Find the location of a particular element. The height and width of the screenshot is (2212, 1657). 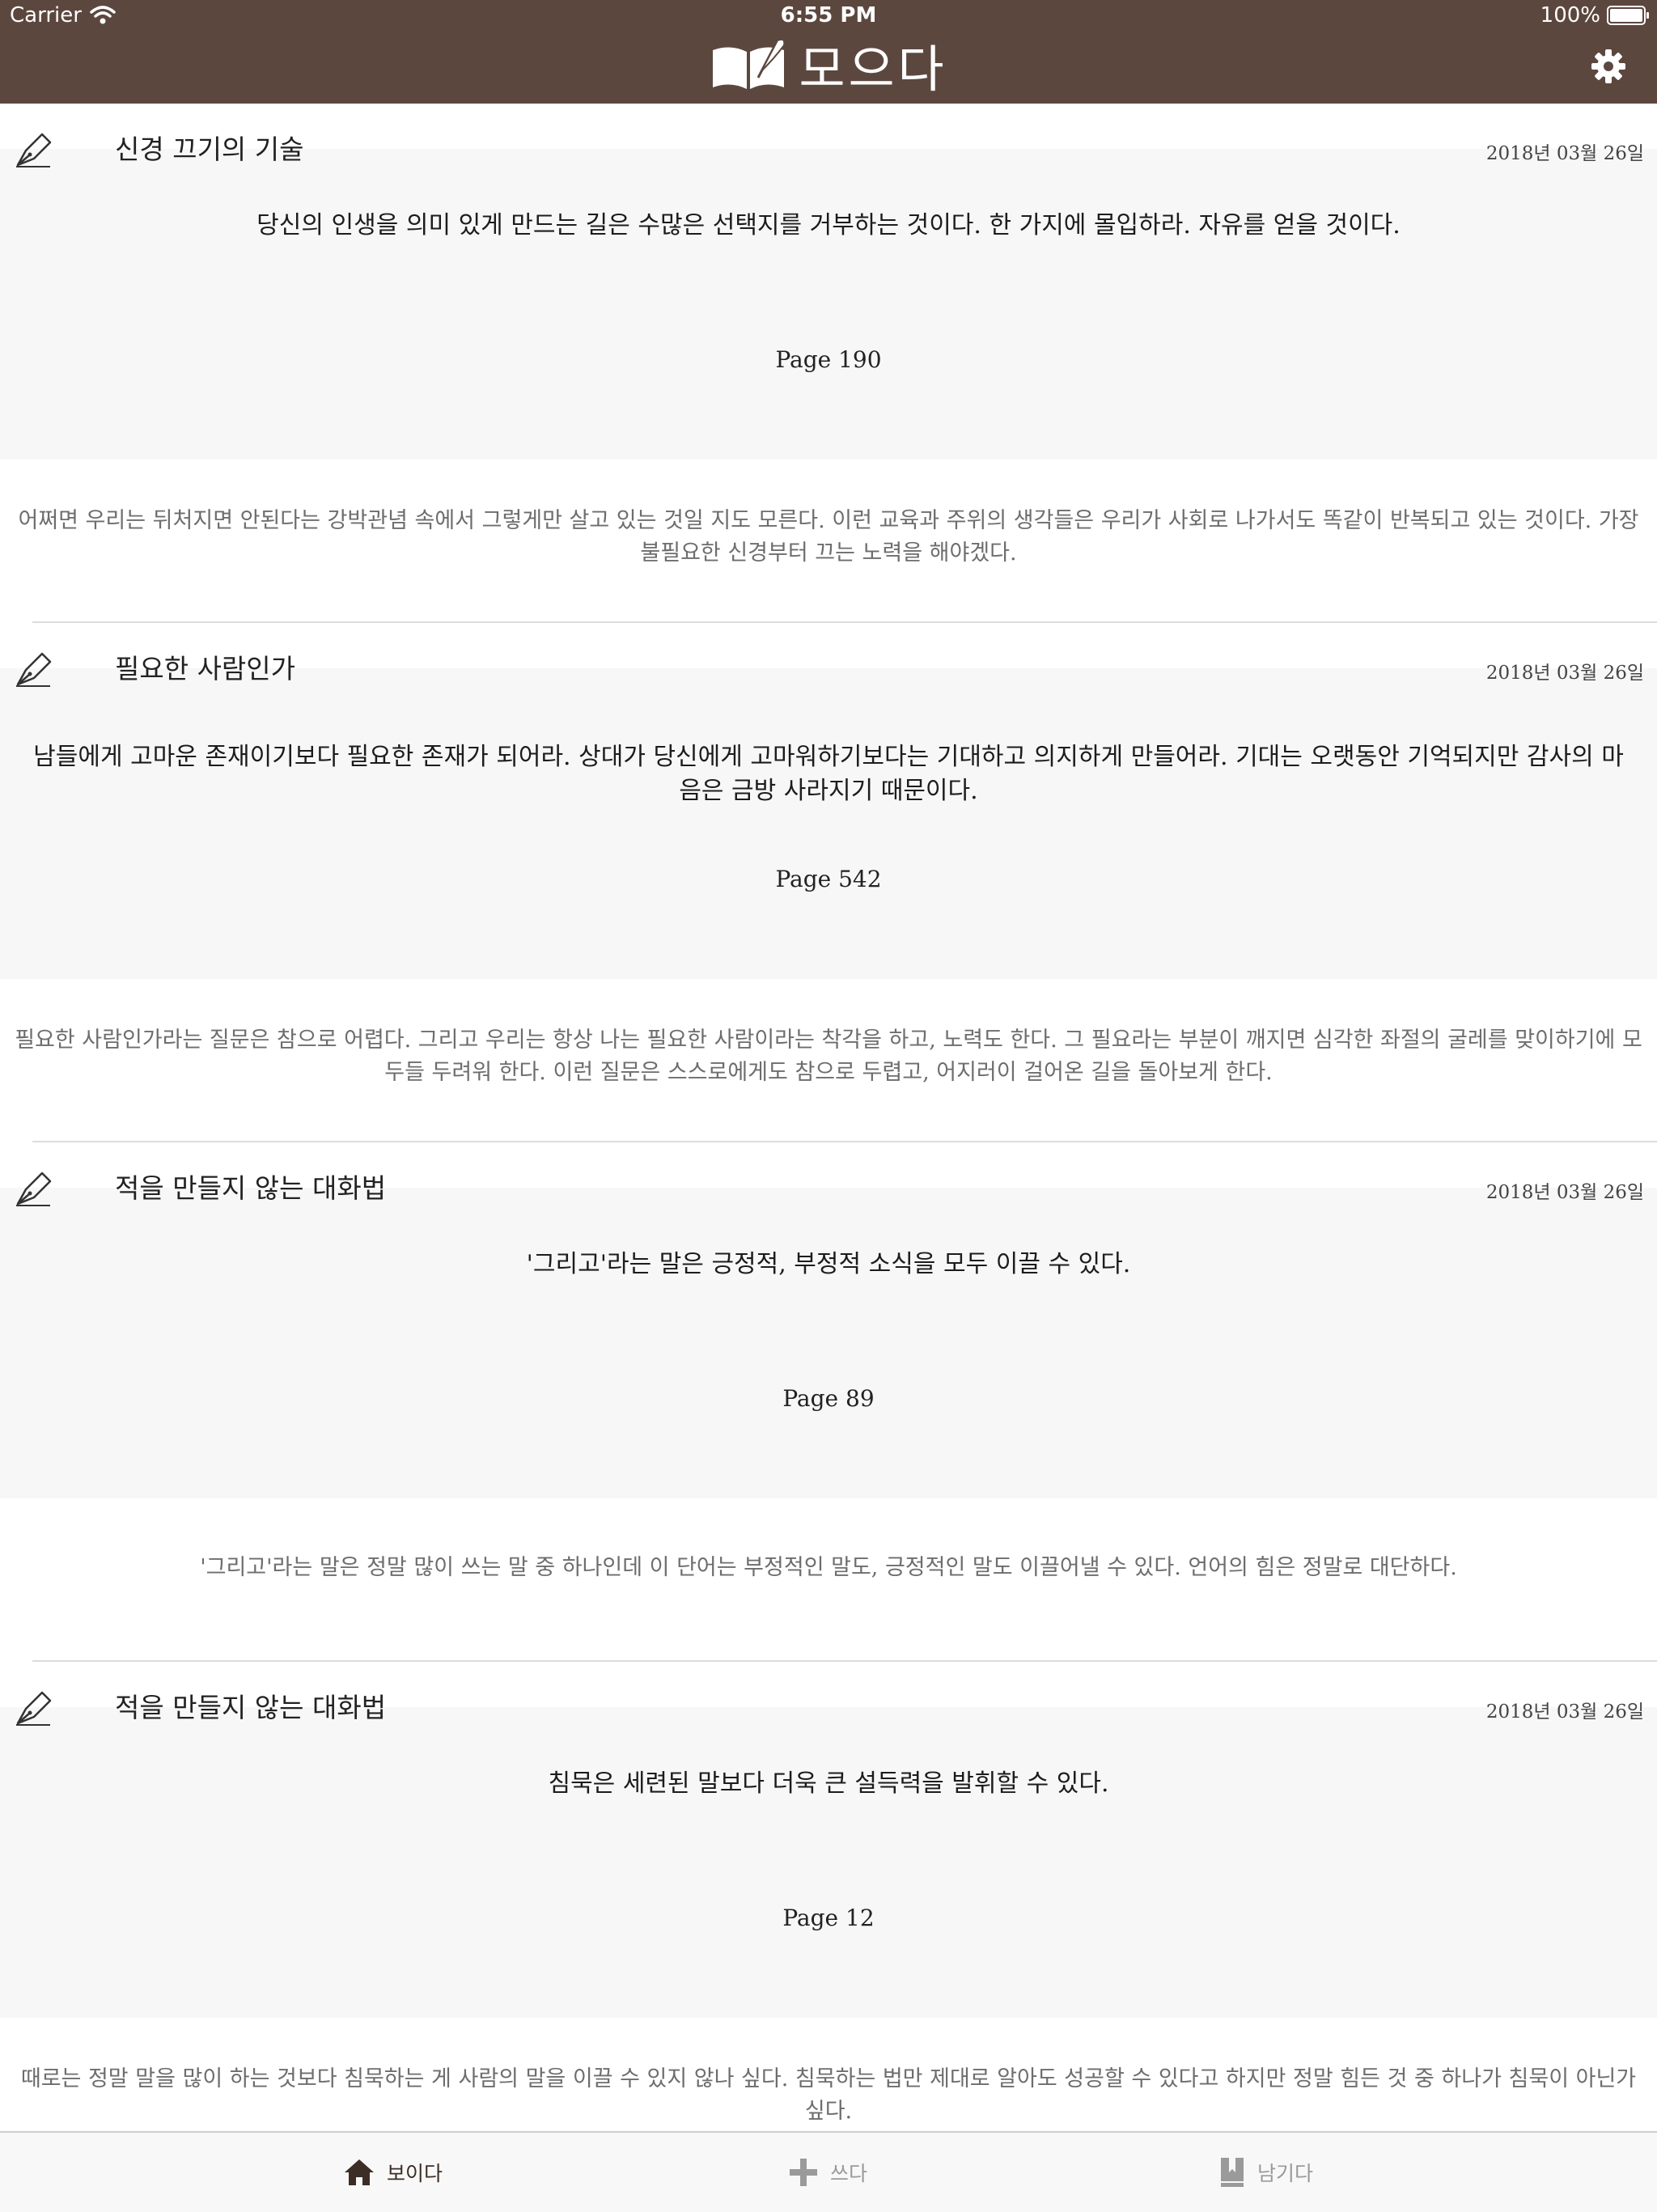

tab-home: 보이다 is located at coordinates (393, 2172).